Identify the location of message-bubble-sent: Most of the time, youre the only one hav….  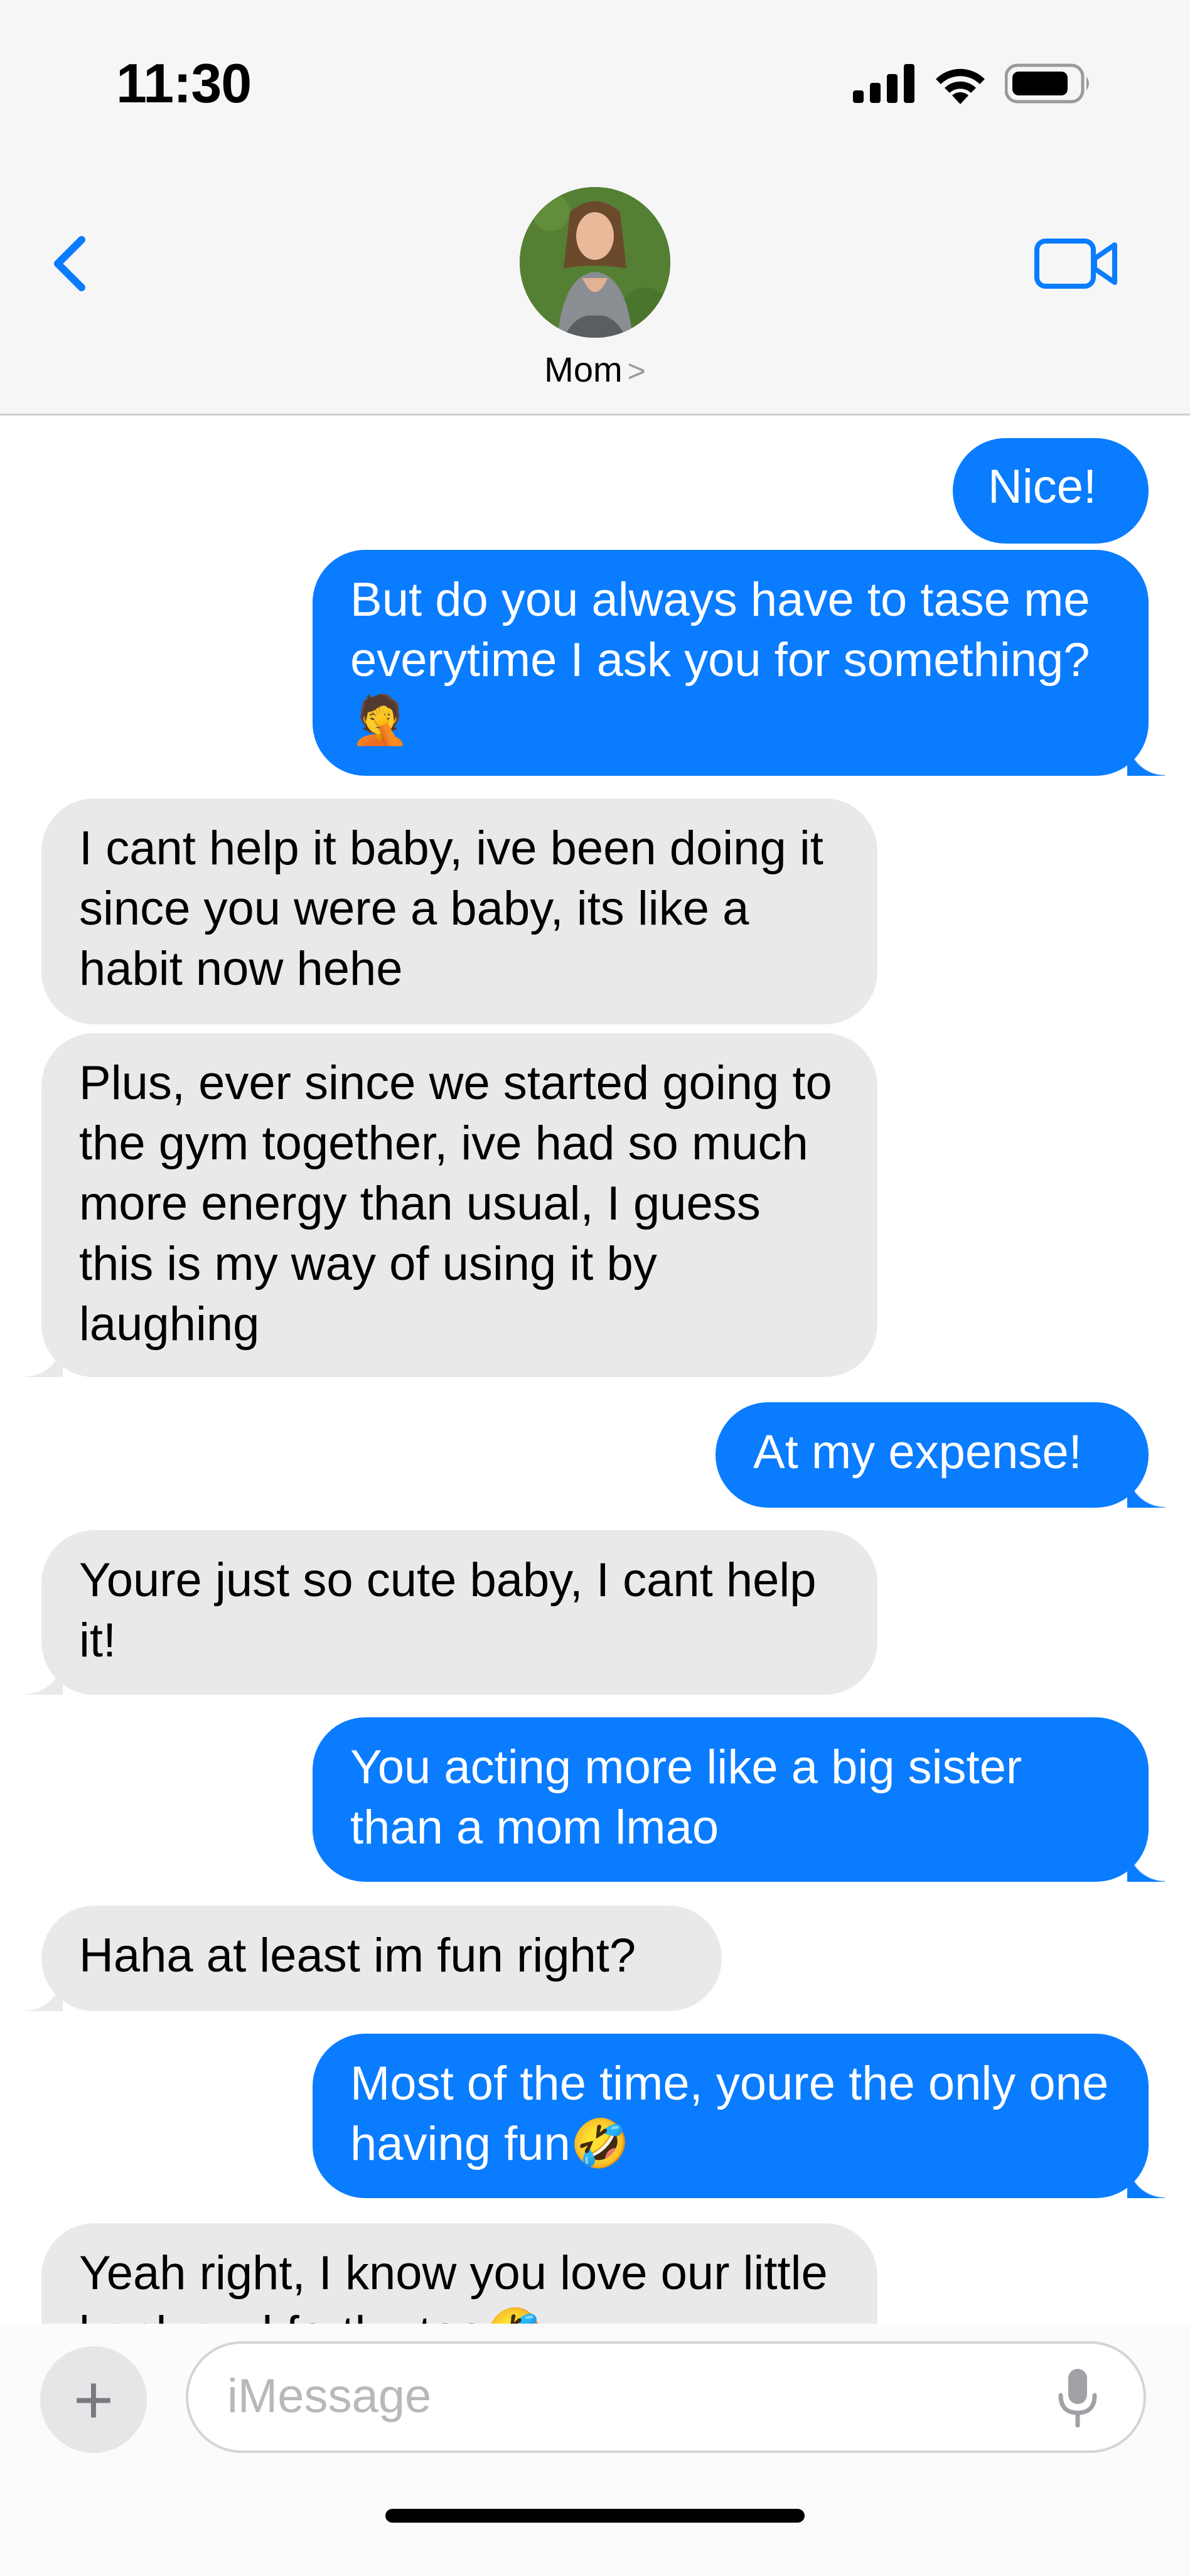
(739, 2116).